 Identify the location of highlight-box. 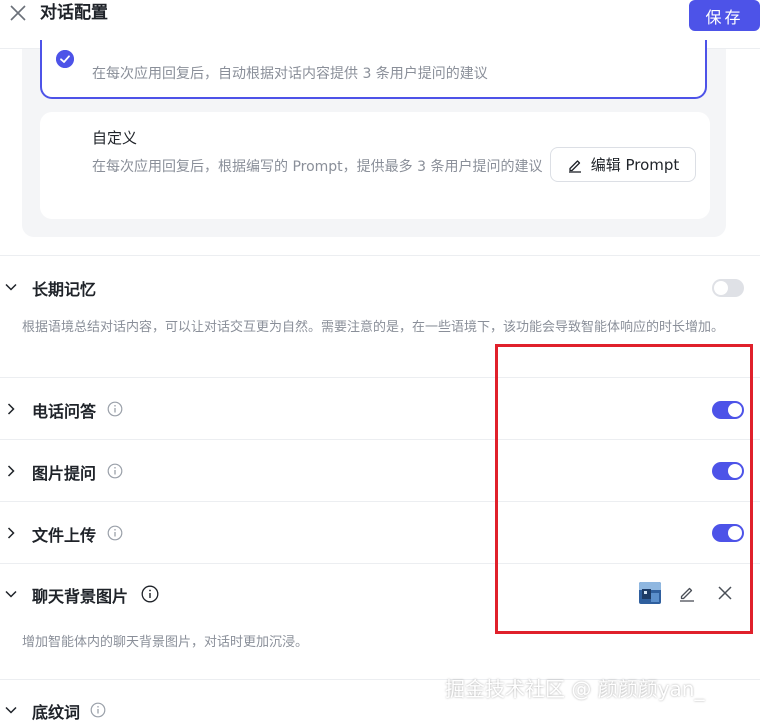
(624, 489).